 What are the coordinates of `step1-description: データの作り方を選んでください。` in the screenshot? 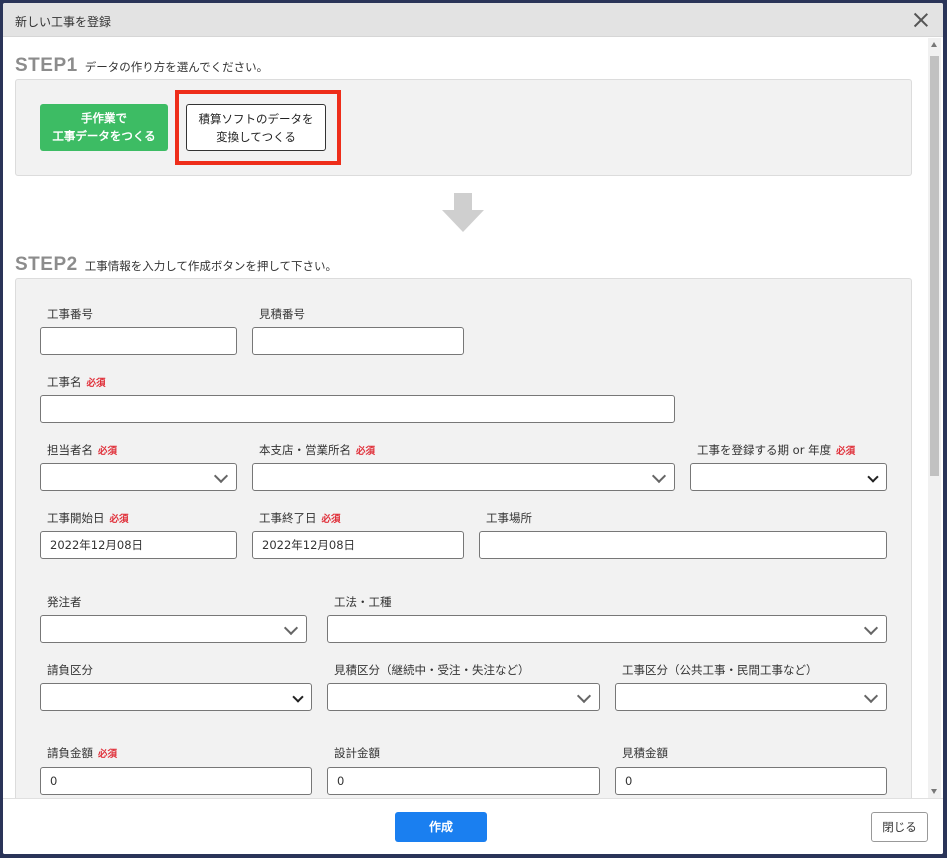 It's located at (176, 67).